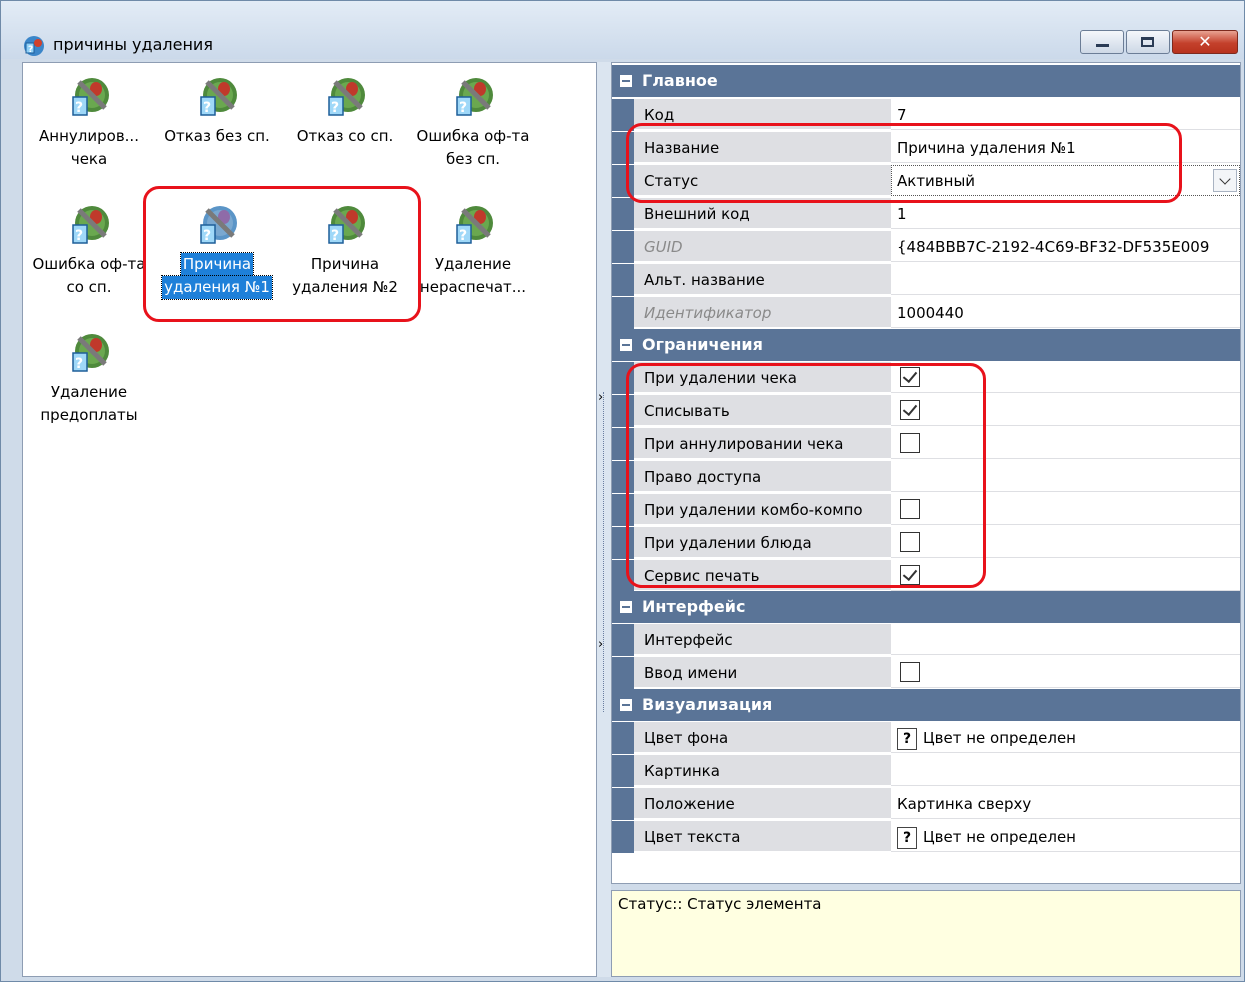 The image size is (1245, 982). I want to click on prop-row-position: Положение Картинка сверху, so click(926, 804).